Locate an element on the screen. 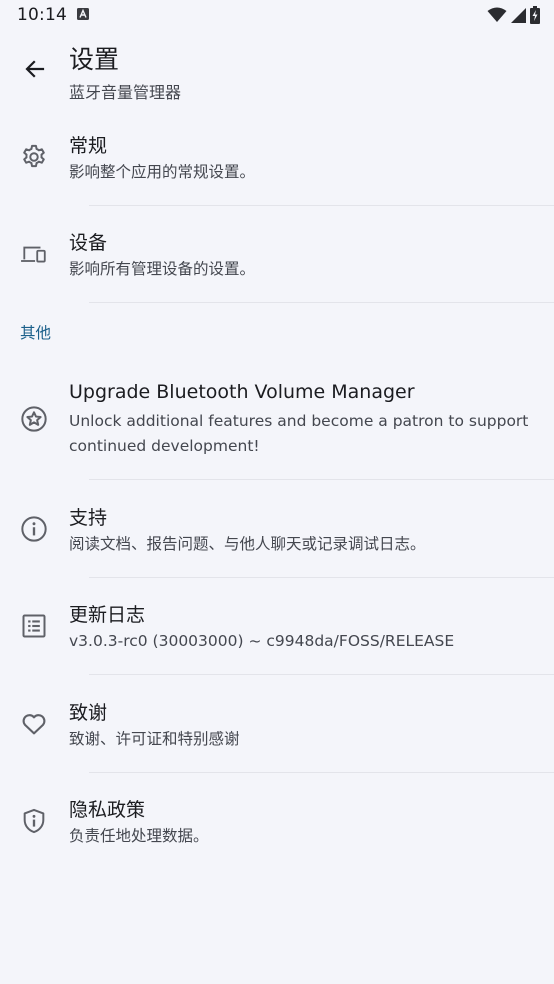  settings-item-title: 常规 is located at coordinates (88, 146).